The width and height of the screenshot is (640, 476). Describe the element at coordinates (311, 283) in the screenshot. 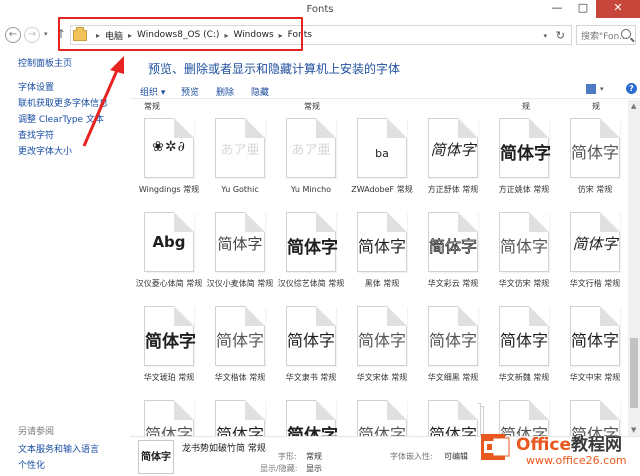

I see `font-name: 汉仪综艺体简 常规` at that location.